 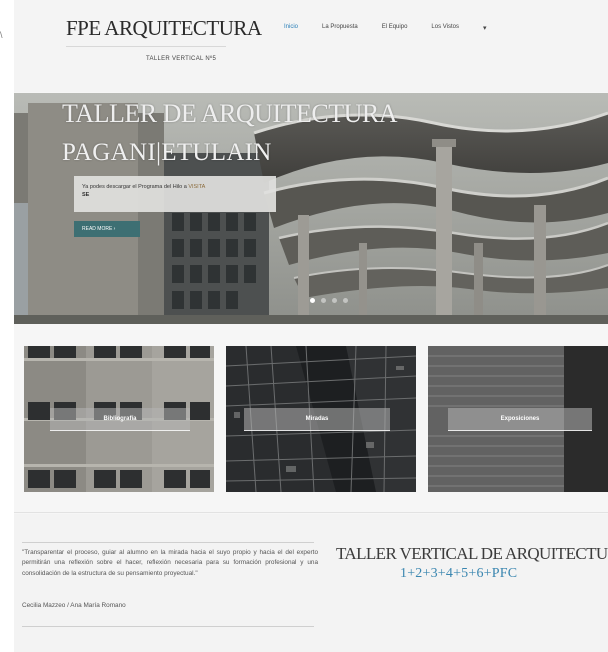 I want to click on section-divider, so click(x=311, y=512).